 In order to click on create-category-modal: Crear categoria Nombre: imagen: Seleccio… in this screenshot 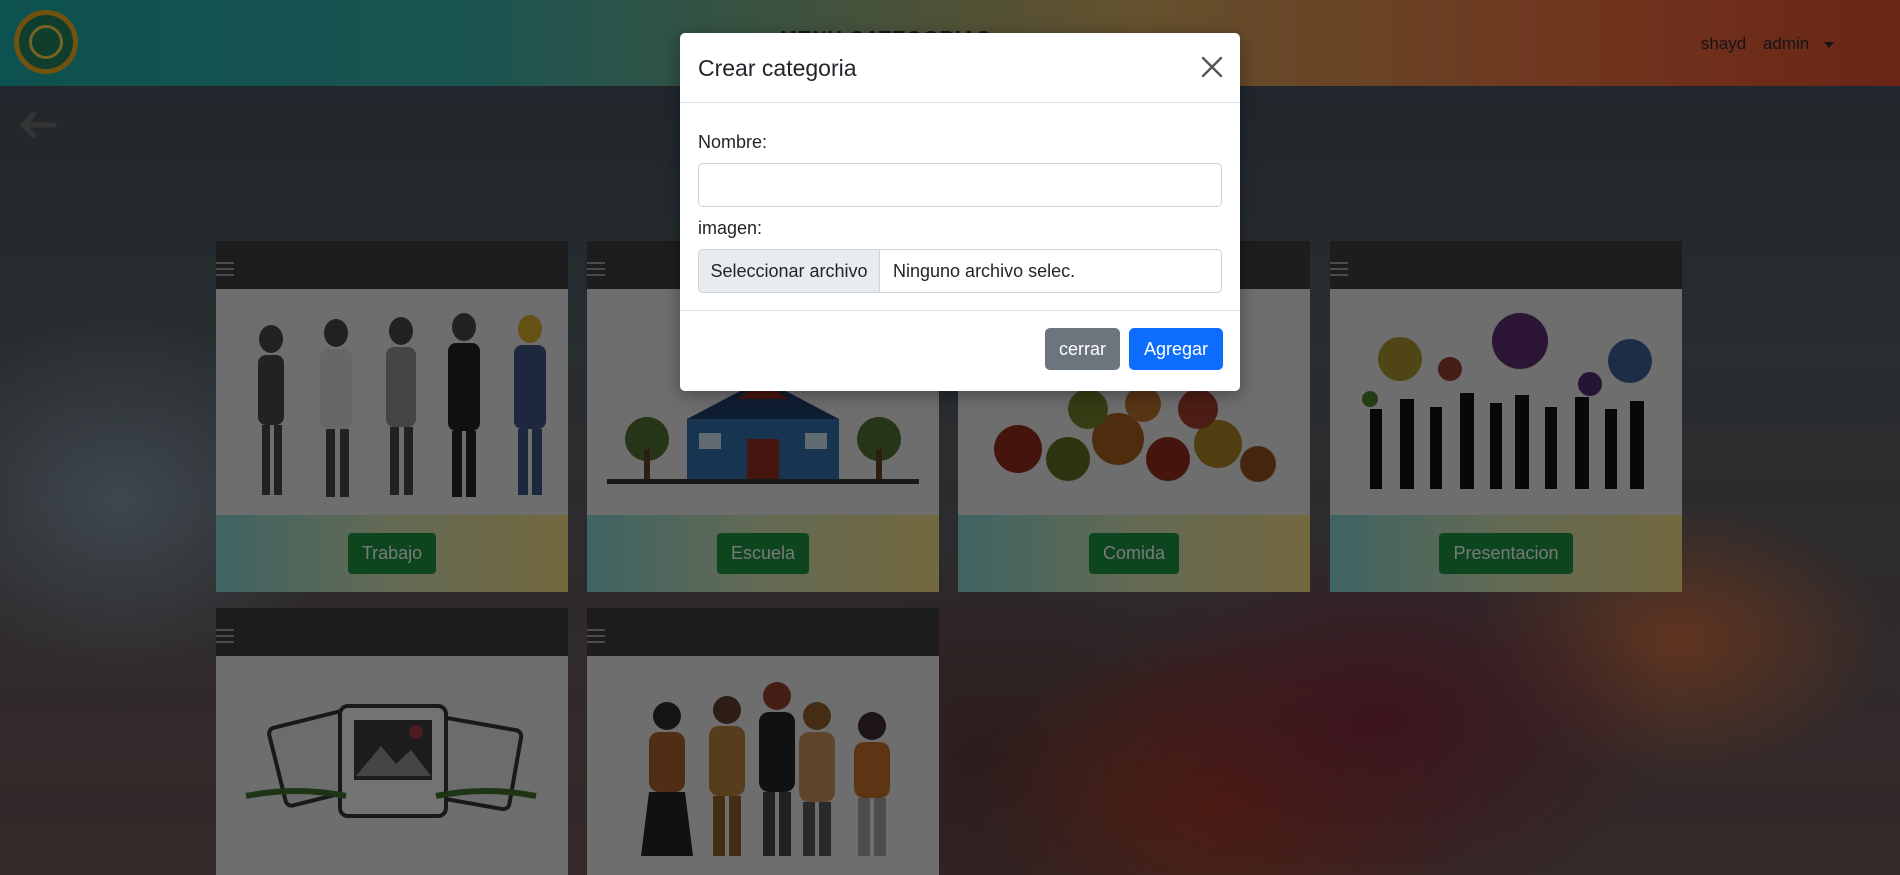, I will do `click(960, 212)`.